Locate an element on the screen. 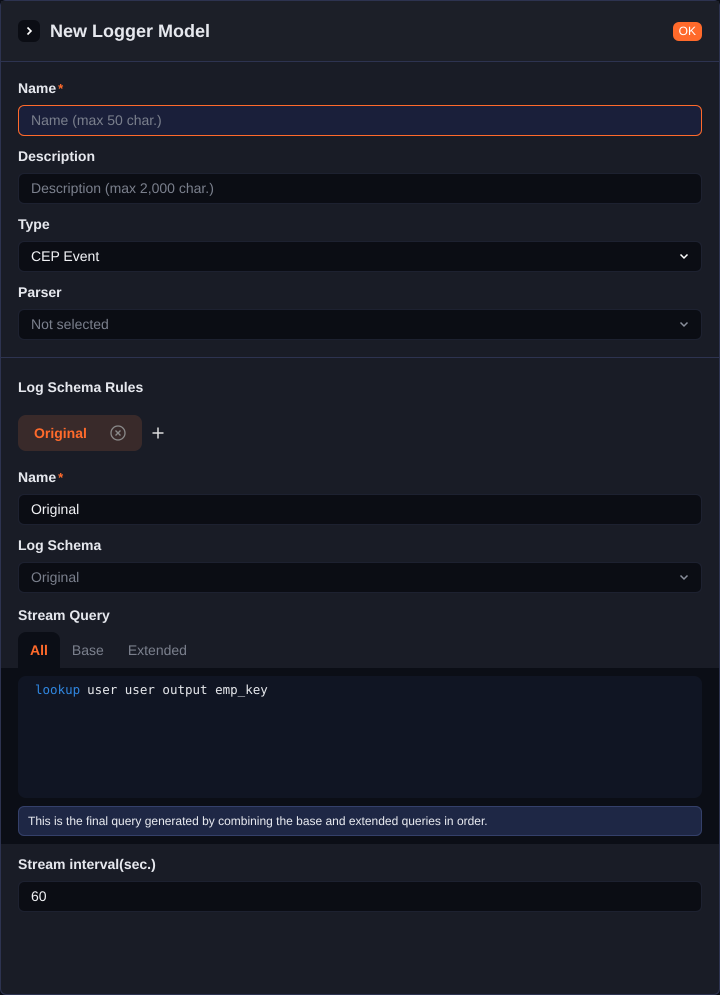  code-keyword: lookup is located at coordinates (57, 690).